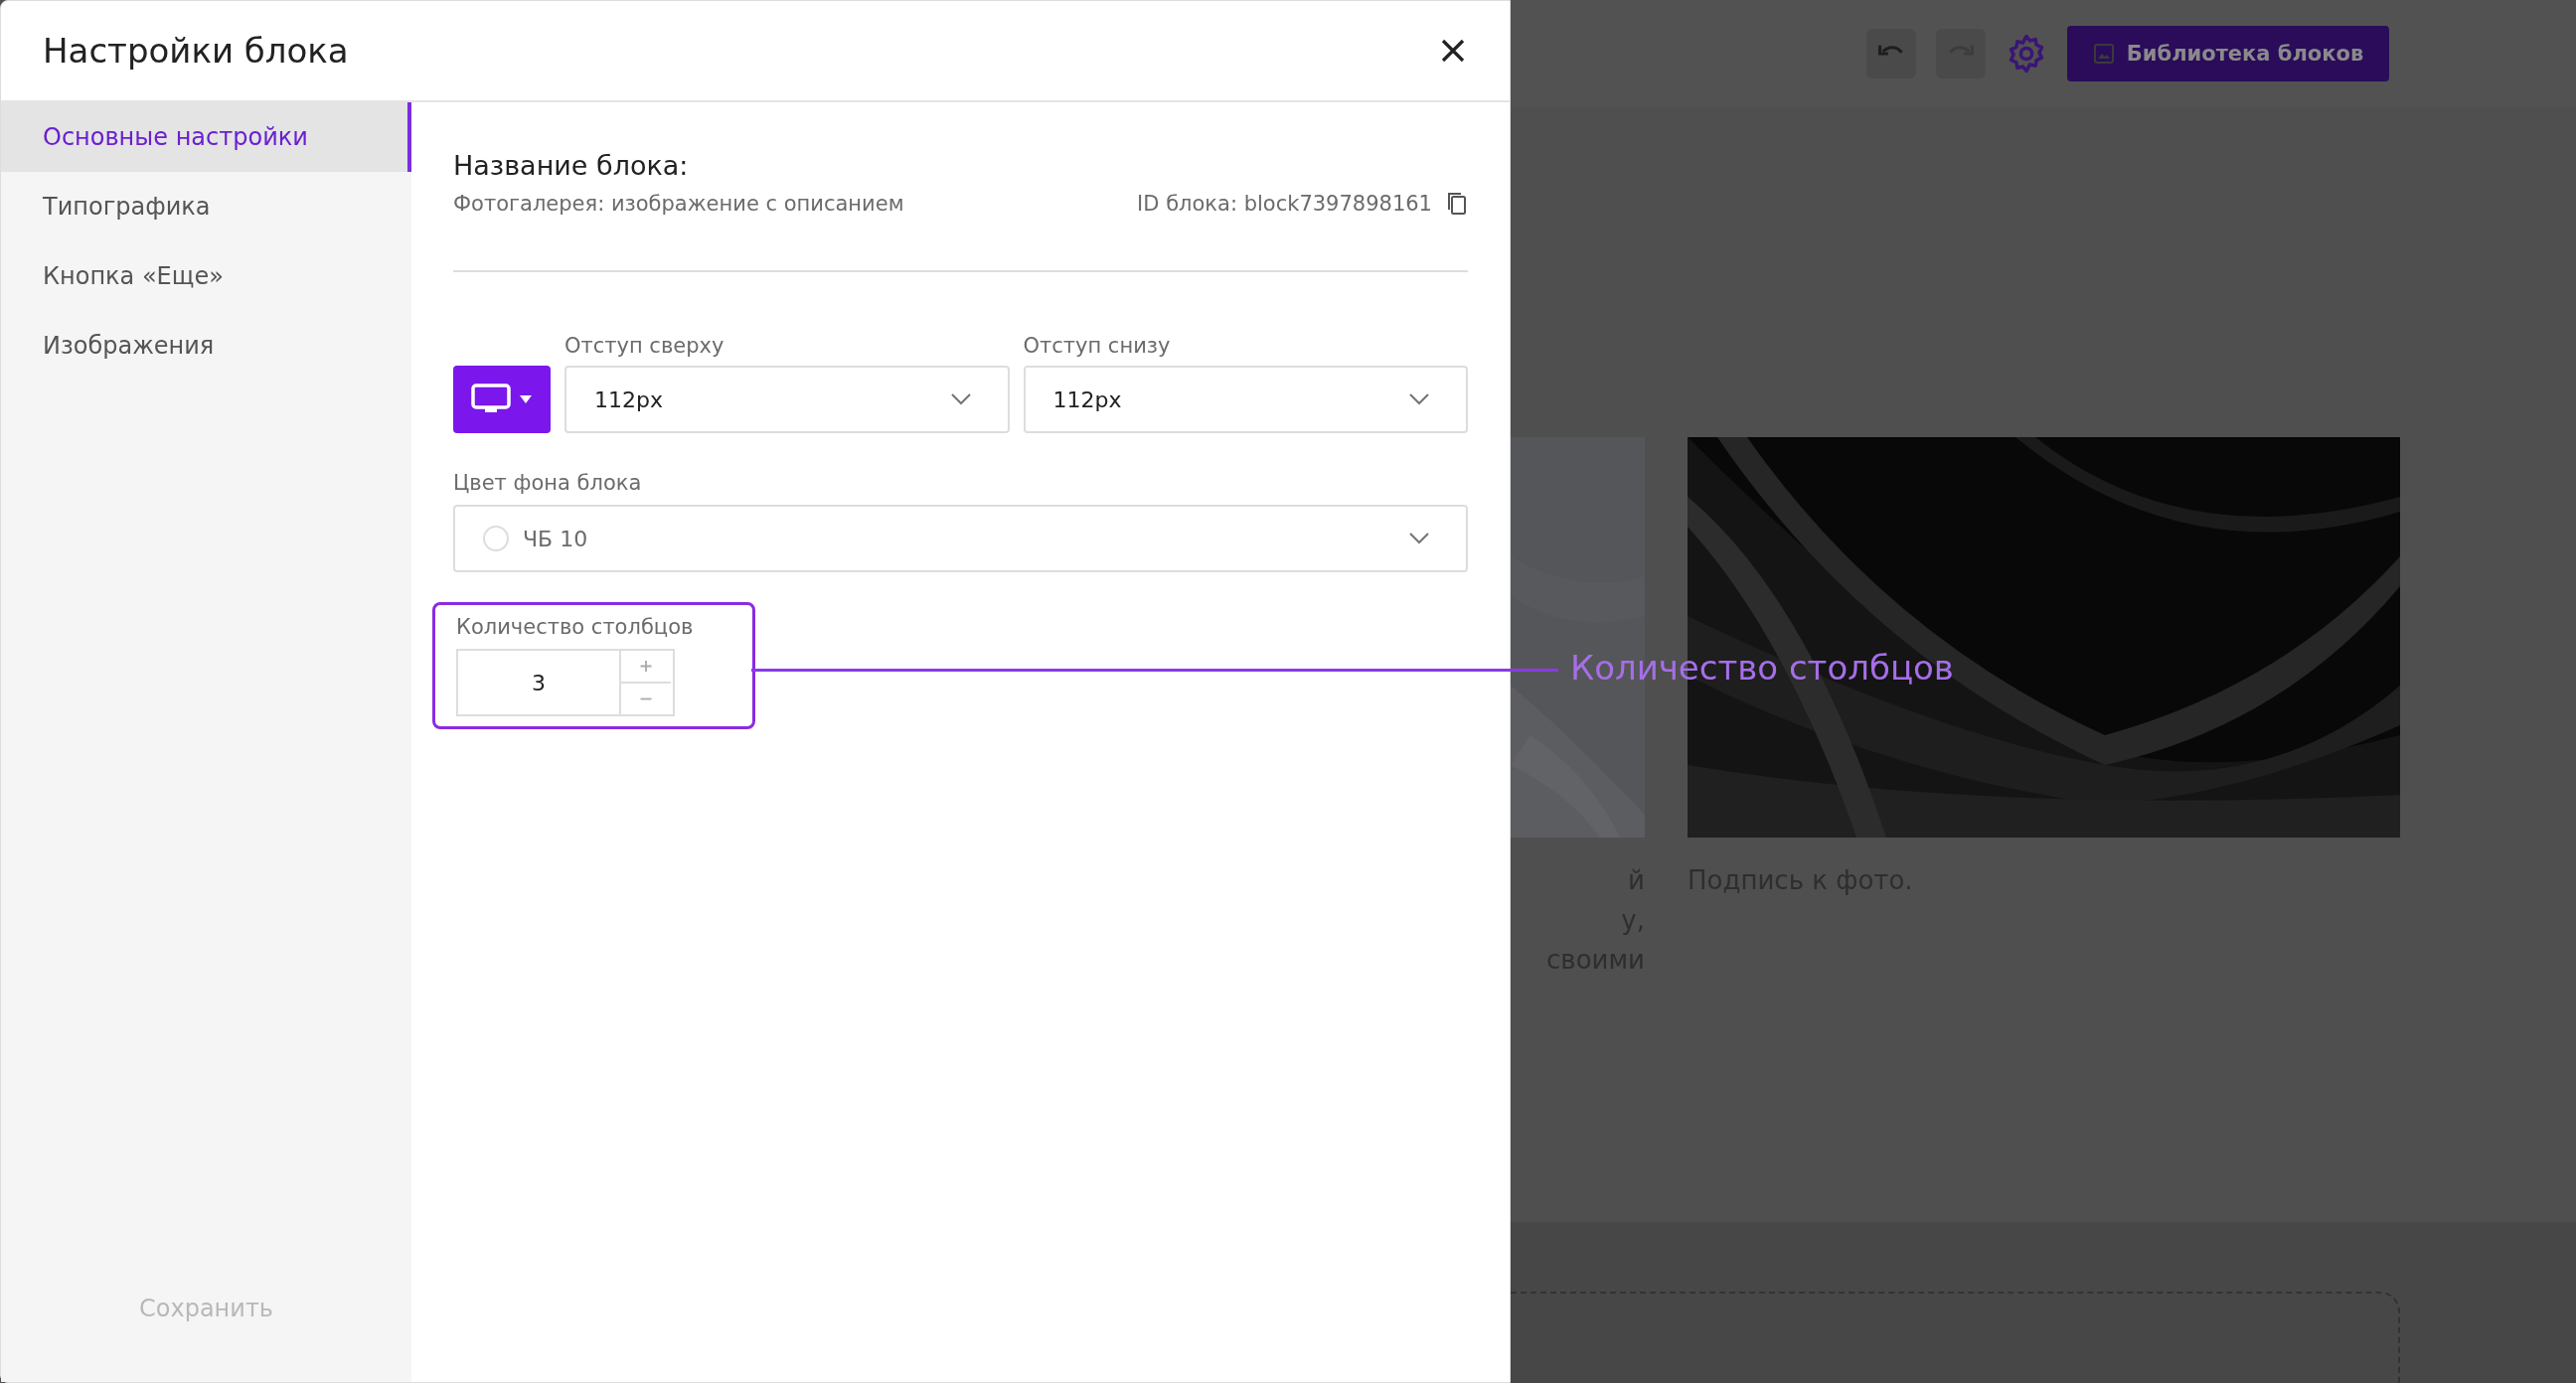 Image resolution: width=2576 pixels, height=1383 pixels. What do you see at coordinates (1762, 668) in the screenshot?
I see `annotation-text: Количество столбцов` at bounding box center [1762, 668].